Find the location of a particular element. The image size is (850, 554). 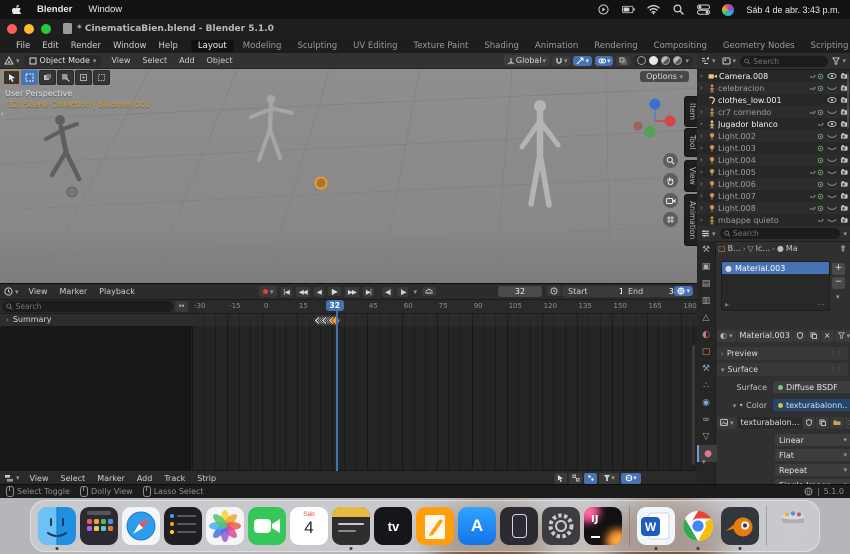

object-name: Light.004 is located at coordinates (766, 160).